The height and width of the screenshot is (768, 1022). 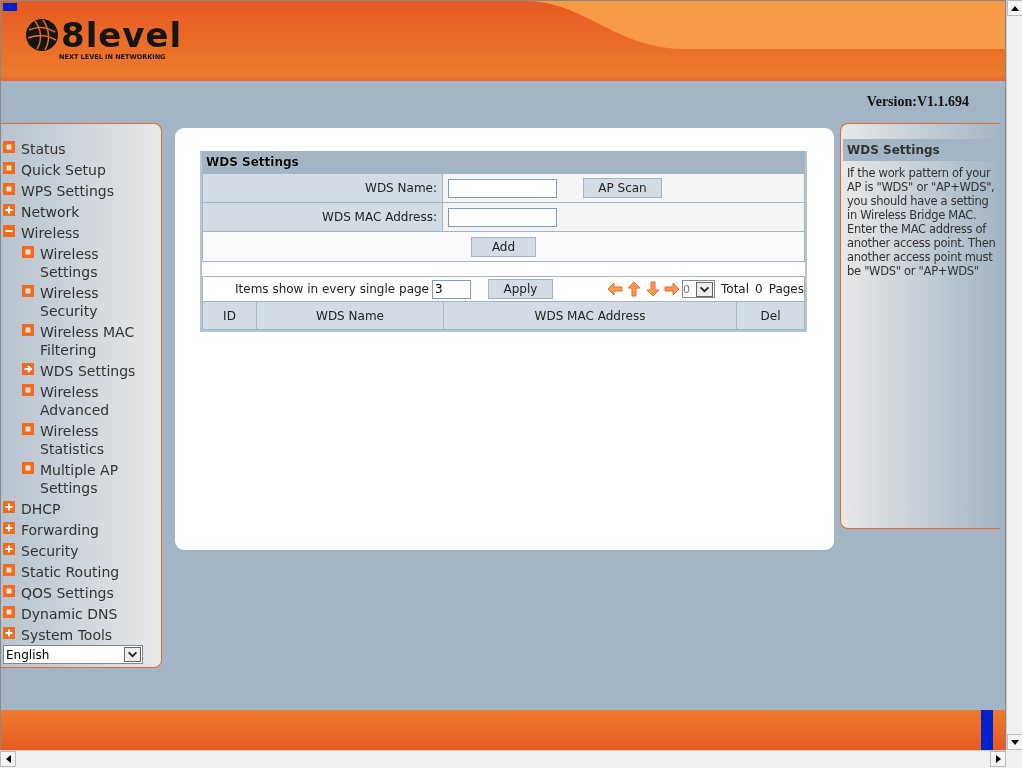 What do you see at coordinates (379, 217) in the screenshot?
I see `field-label: WDS MAC Address:` at bounding box center [379, 217].